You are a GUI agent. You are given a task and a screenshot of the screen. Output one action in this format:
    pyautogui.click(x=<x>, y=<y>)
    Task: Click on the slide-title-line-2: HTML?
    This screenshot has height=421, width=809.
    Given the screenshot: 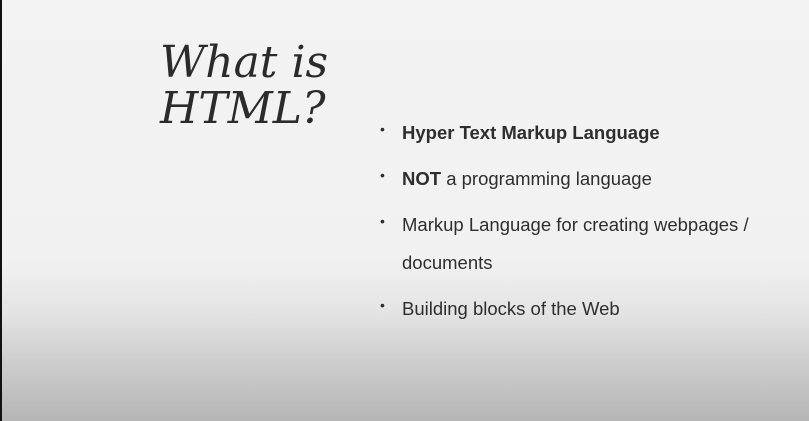 What is the action you would take?
    pyautogui.click(x=243, y=108)
    